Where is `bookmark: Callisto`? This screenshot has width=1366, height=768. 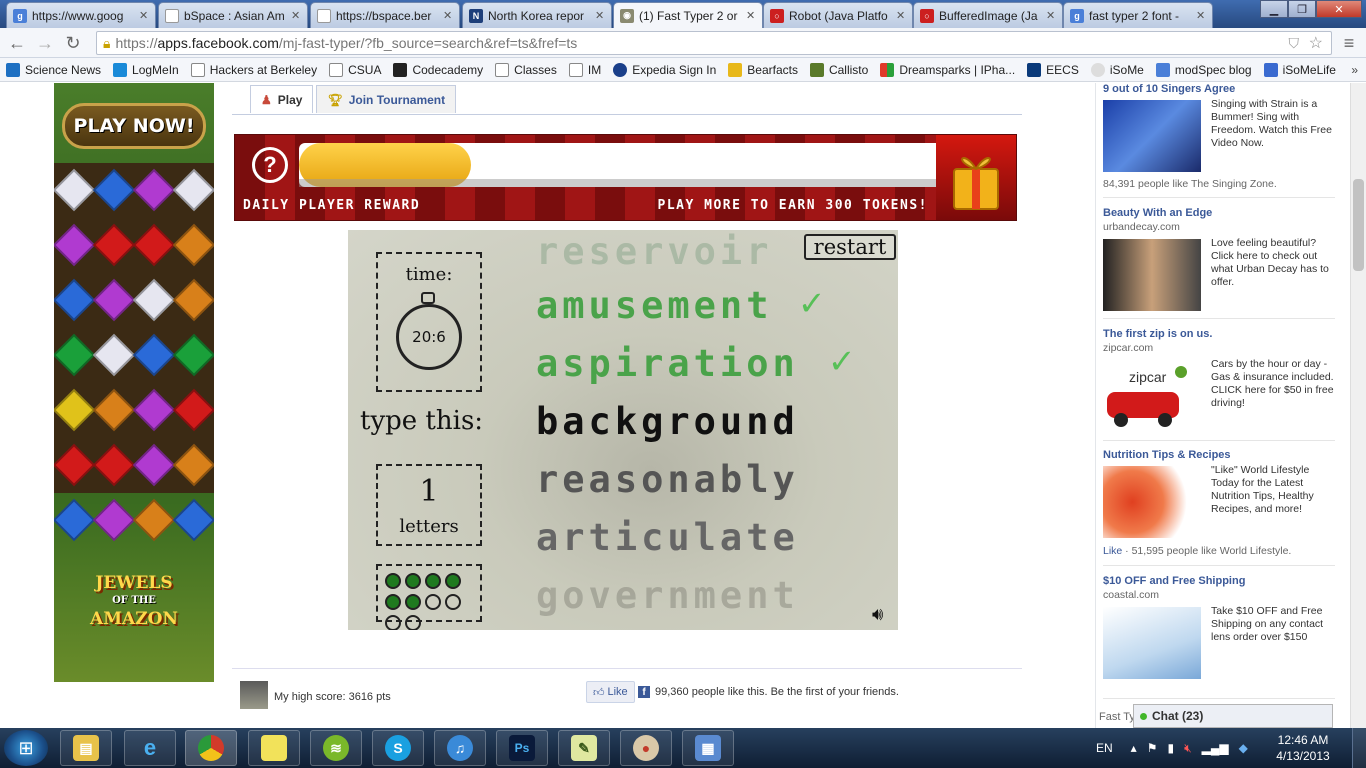 bookmark: Callisto is located at coordinates (838, 69).